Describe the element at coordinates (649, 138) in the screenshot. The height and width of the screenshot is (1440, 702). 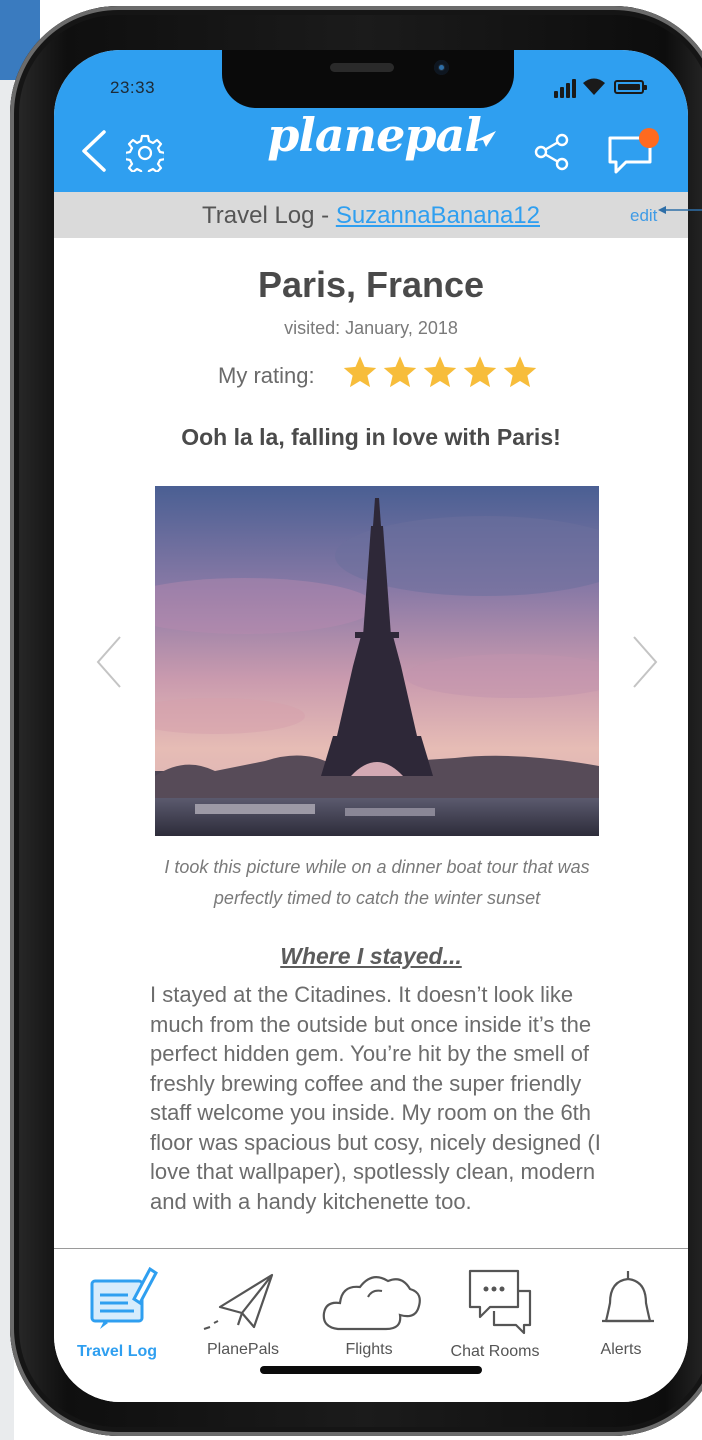
I see `notification-dot` at that location.